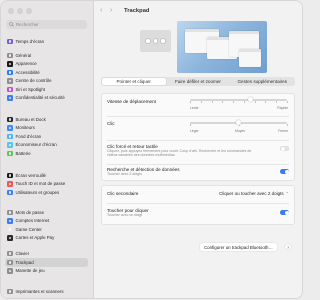  I want to click on sidebar-item-label: Confidentialité et sécurité, so click(40, 98).